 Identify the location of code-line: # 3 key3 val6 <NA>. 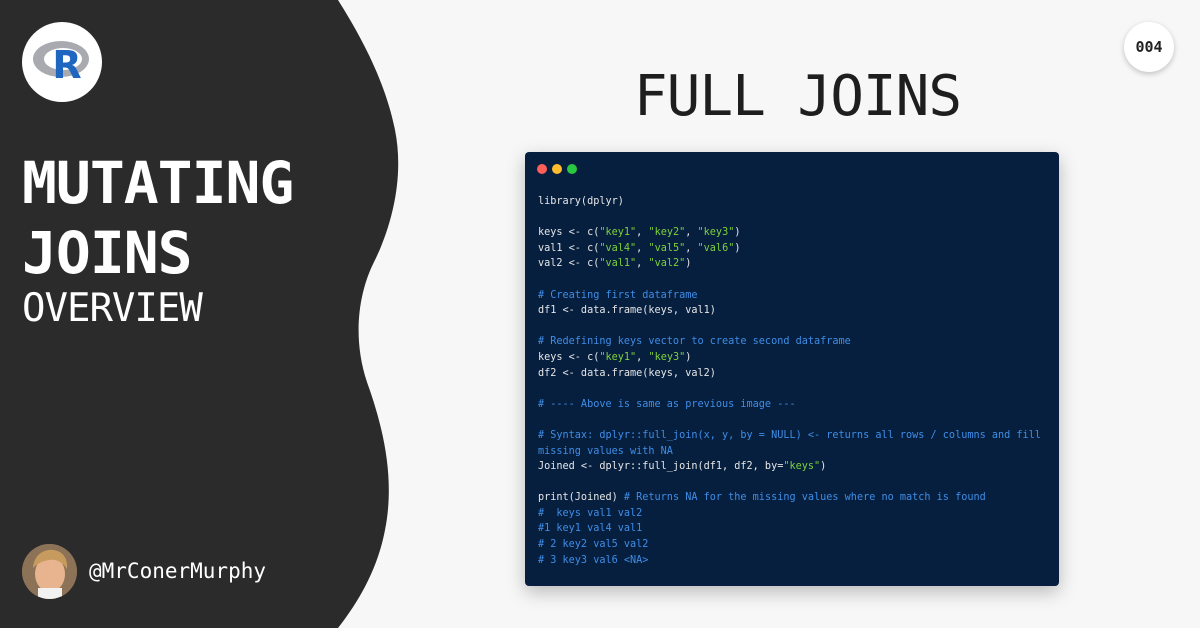
(793, 561).